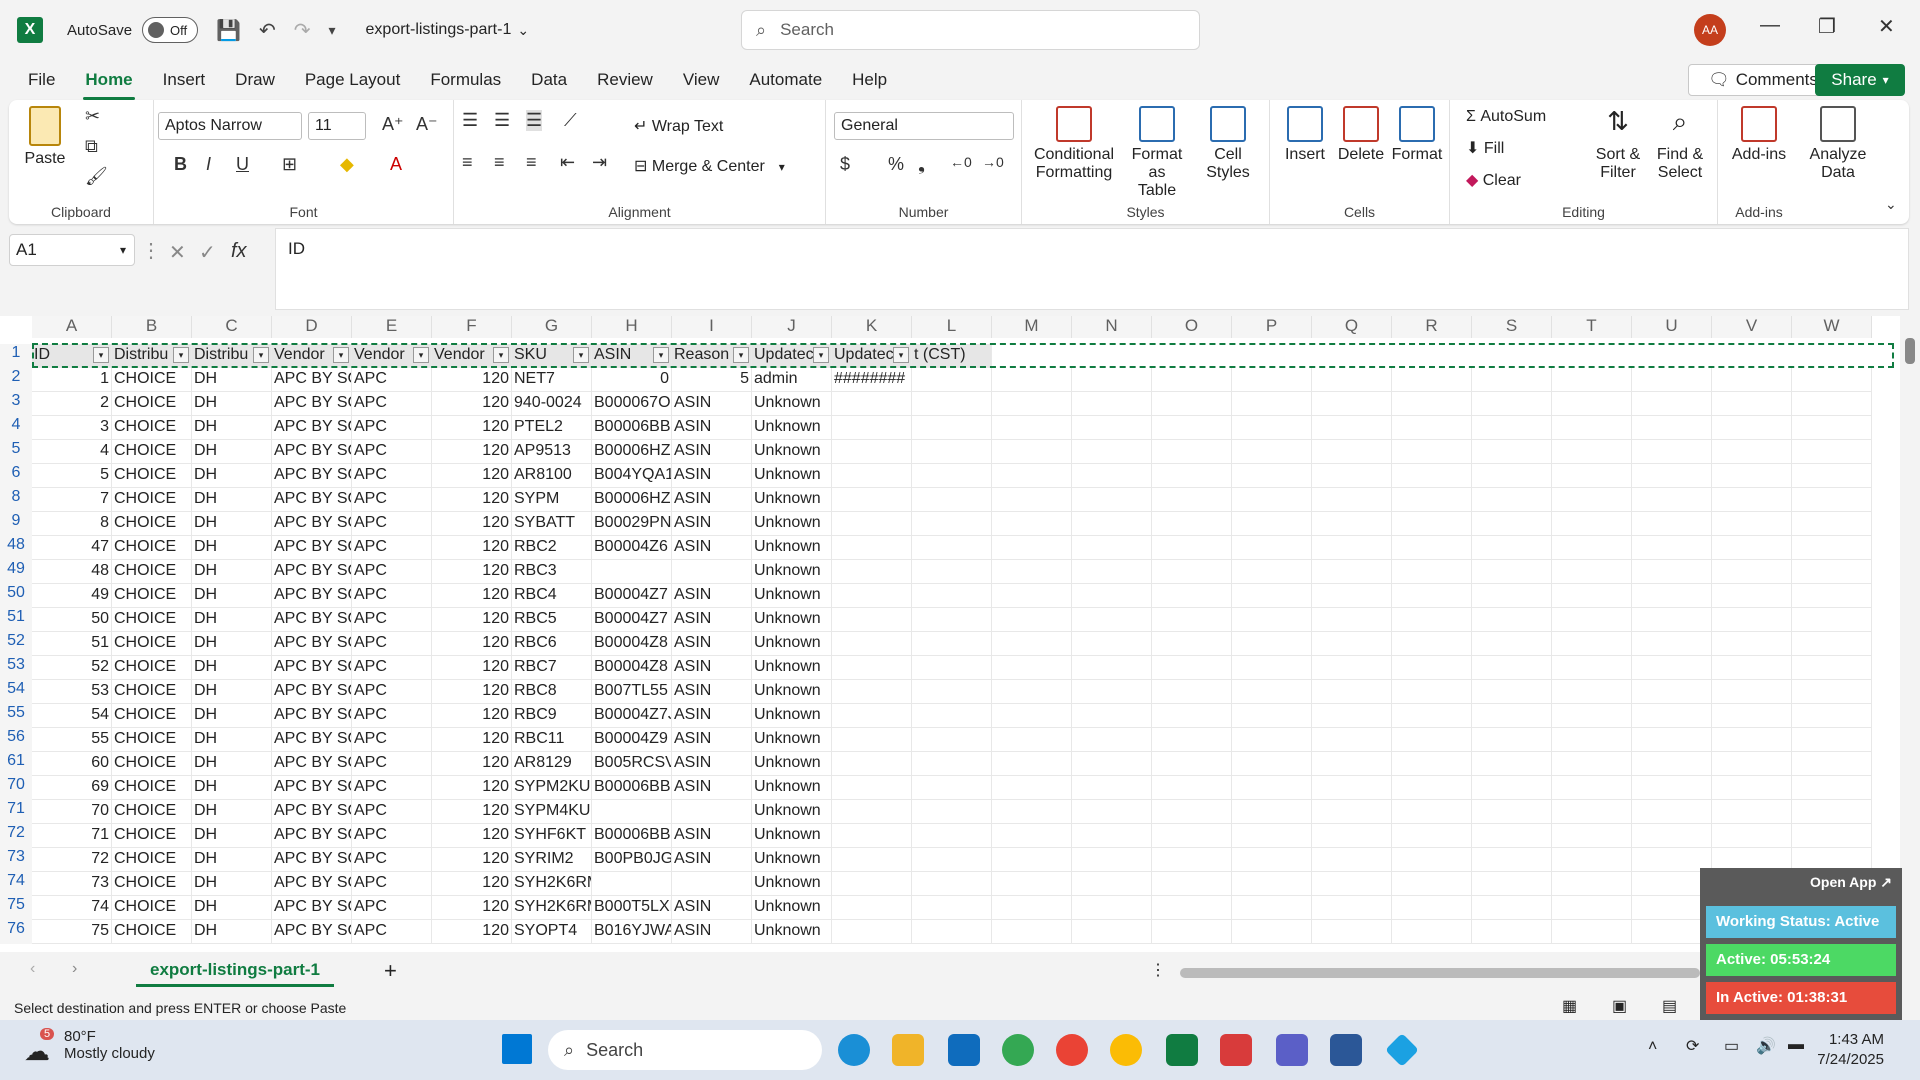 The width and height of the screenshot is (1920, 1080). Describe the element at coordinates (952, 327) in the screenshot. I see `column-header: L` at that location.